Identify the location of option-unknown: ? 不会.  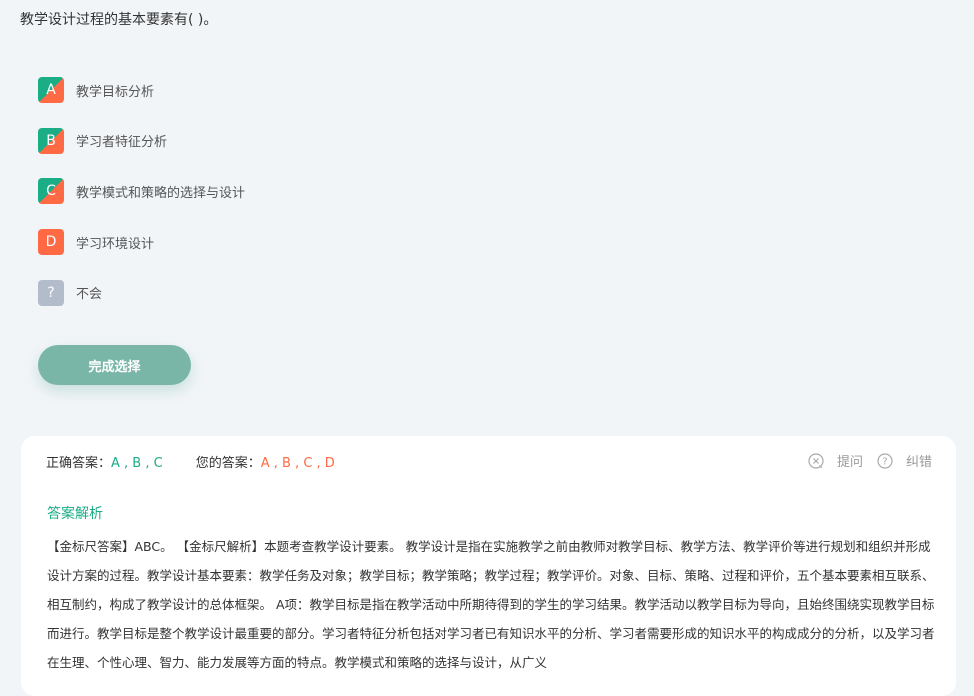
(141, 292).